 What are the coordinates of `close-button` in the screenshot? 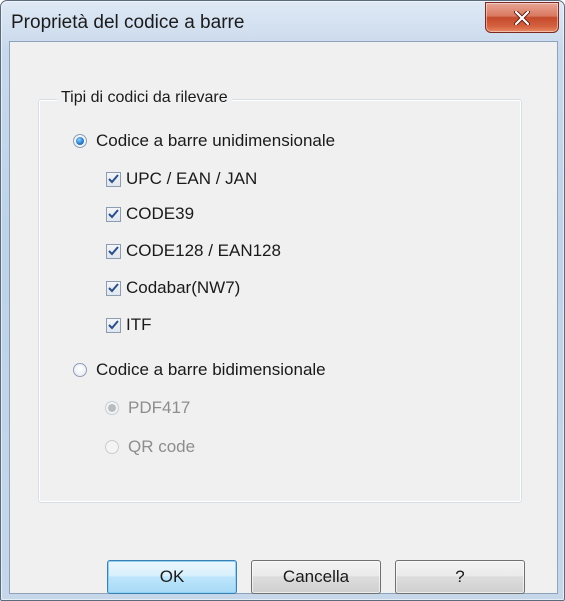 It's located at (522, 17).